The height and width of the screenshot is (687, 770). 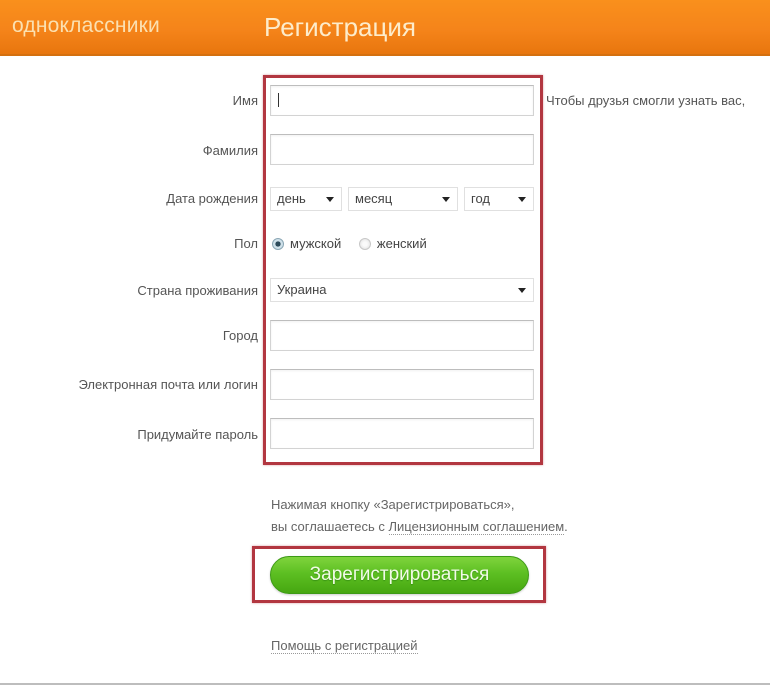 What do you see at coordinates (402, 433) in the screenshot?
I see `password-input` at bounding box center [402, 433].